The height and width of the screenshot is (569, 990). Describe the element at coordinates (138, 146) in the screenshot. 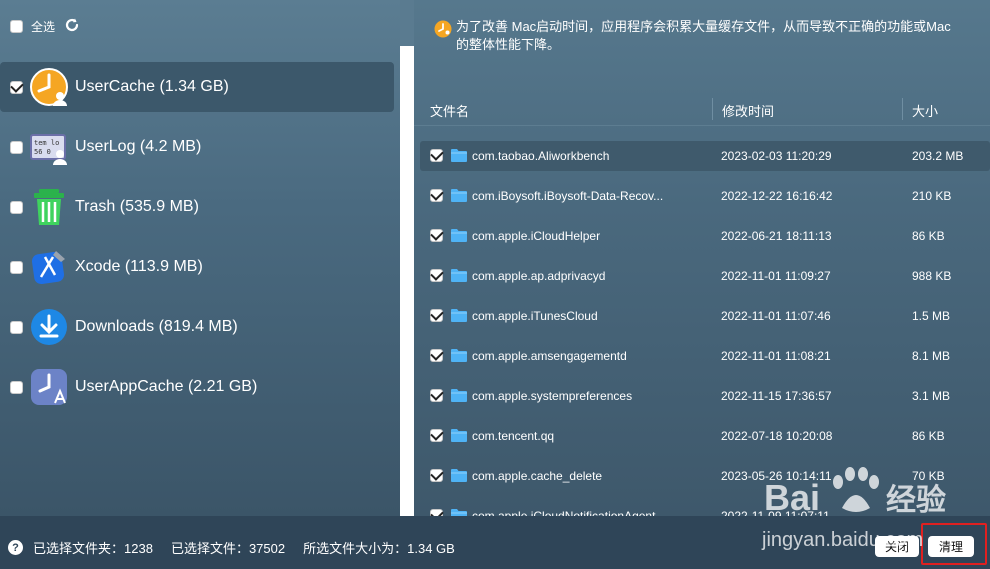

I see `category-label: UserLog (4.2 MB)` at that location.